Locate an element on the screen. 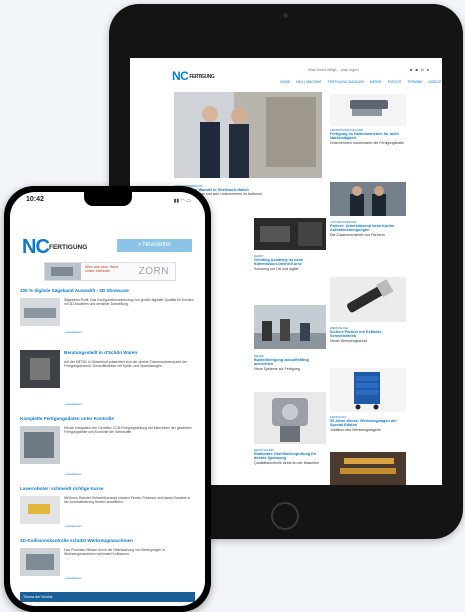  tablet-nav-item: VIDEOS is located at coordinates (434, 82).